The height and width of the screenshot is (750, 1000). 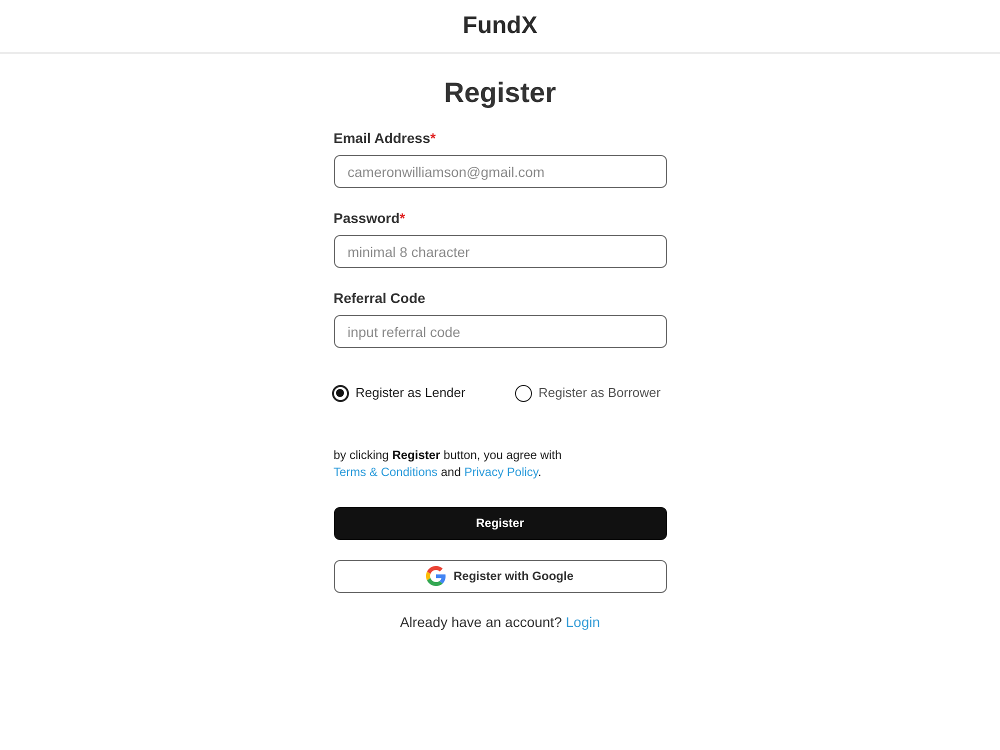 I want to click on terms-text: by clicking Register button, you agree with Terms & Conditions and Privacy Policy., so click(x=448, y=463).